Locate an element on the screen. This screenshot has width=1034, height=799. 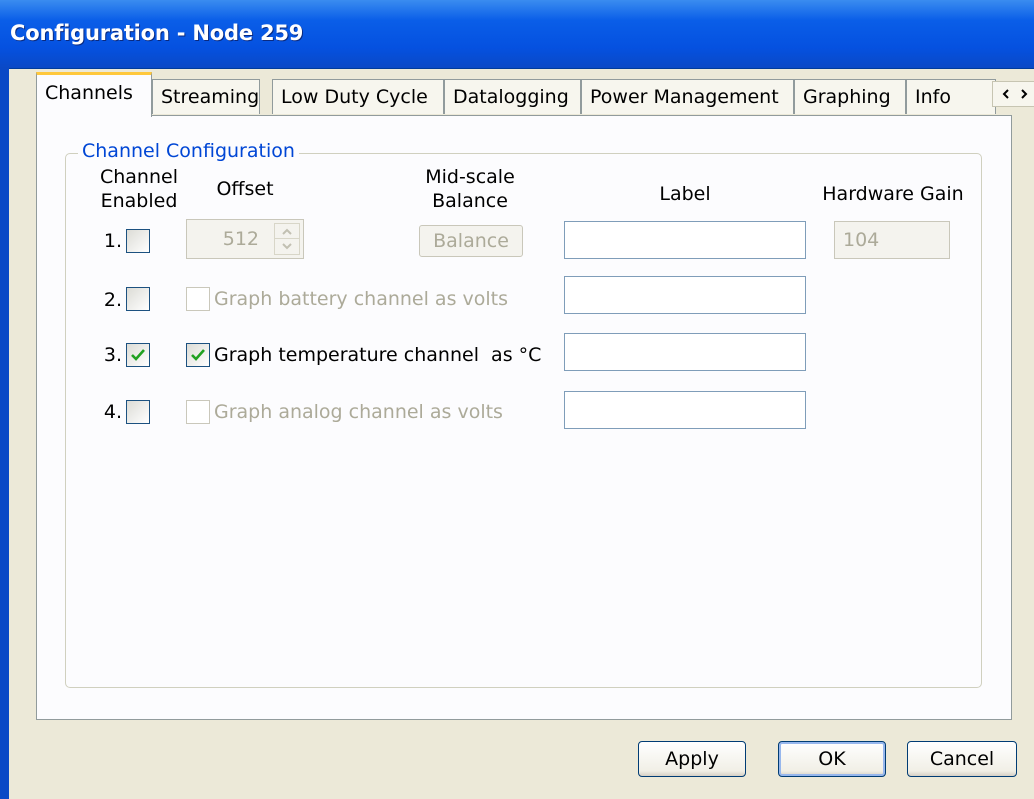
graph-analog-volts-label: Graph analog channel as volts is located at coordinates (358, 412).